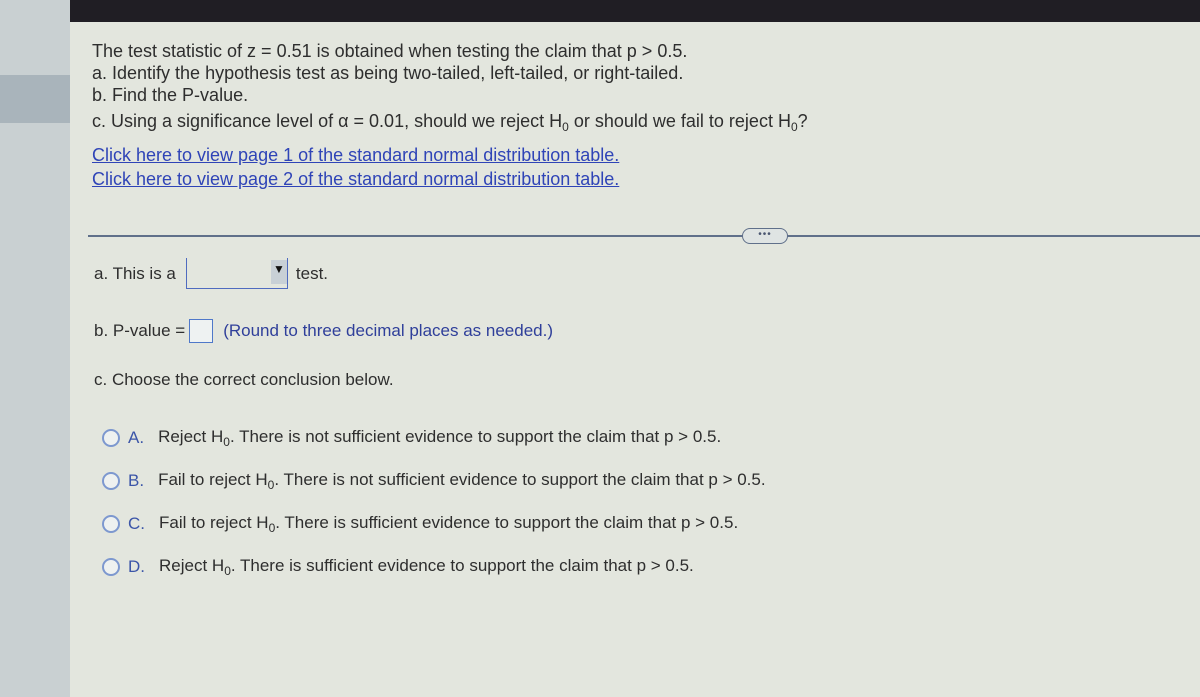 The height and width of the screenshot is (697, 1200). Describe the element at coordinates (679, 121) in the screenshot. I see `part-c-text-2: or should we fail to reject H` at that location.